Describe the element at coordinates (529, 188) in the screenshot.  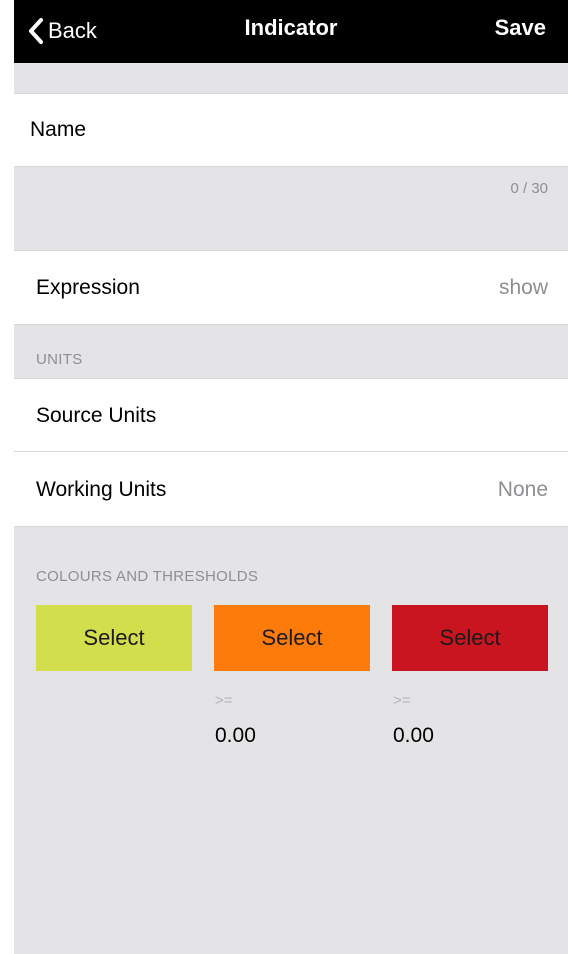
I see `name-character-counter: 0 / 30` at that location.